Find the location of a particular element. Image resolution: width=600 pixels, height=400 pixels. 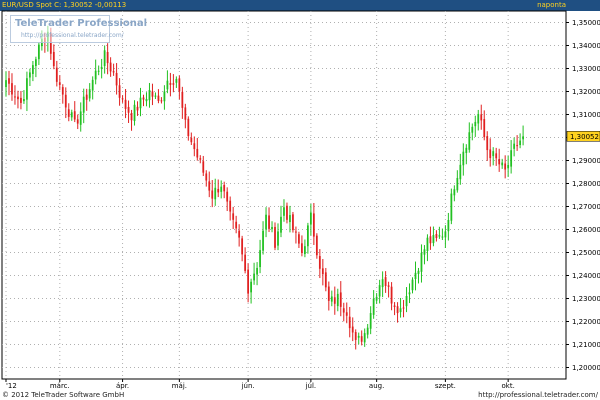

y-tick-label: 1,27000 is located at coordinates (586, 207).